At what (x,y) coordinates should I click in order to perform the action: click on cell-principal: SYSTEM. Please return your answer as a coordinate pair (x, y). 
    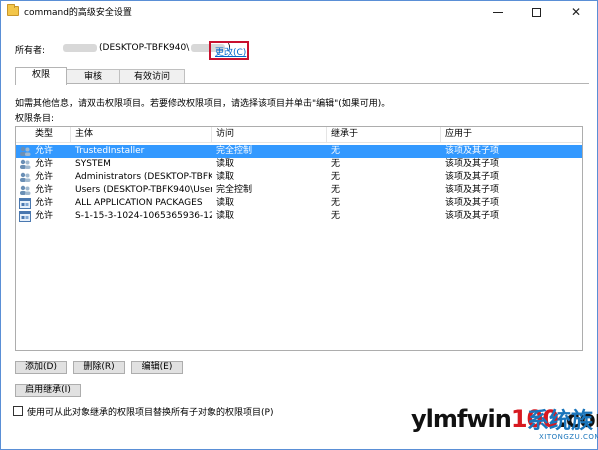
    Looking at the image, I should click on (93, 164).